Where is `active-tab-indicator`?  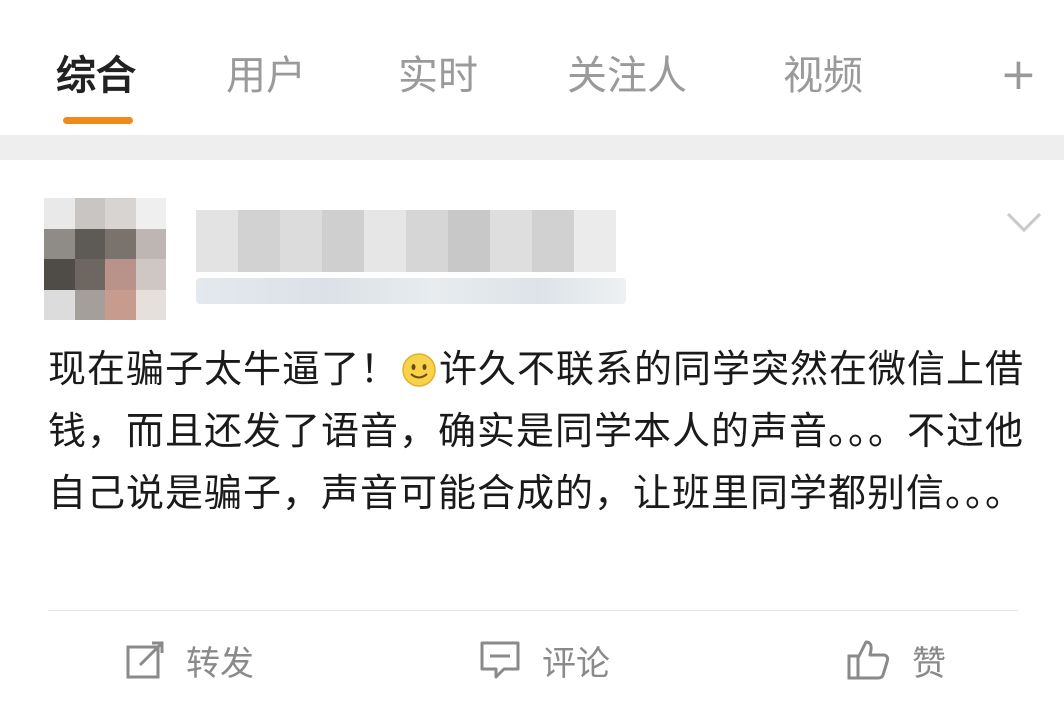
active-tab-indicator is located at coordinates (98, 120).